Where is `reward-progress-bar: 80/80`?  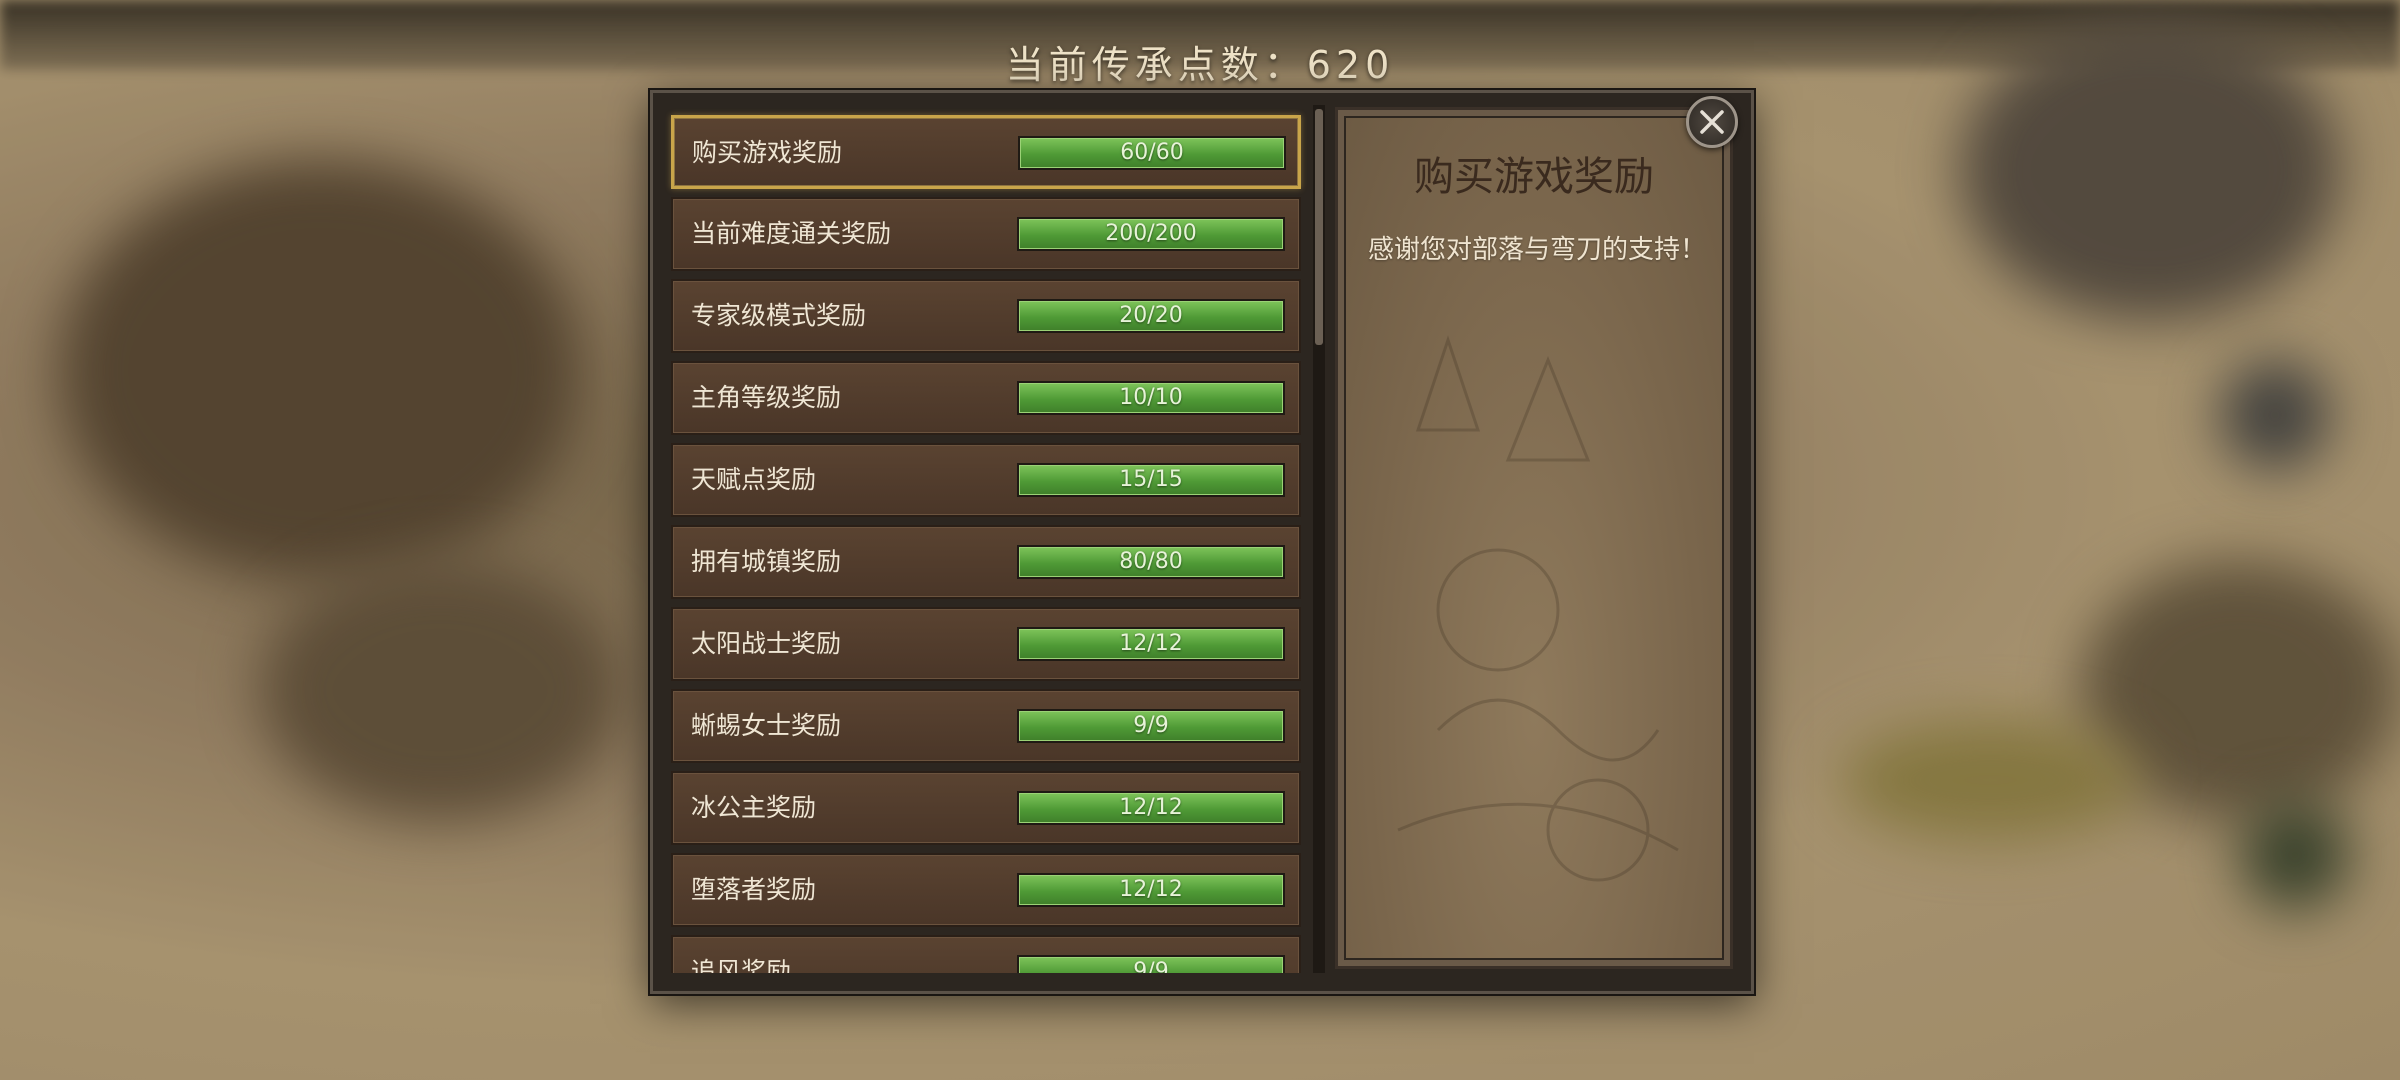
reward-progress-bar: 80/80 is located at coordinates (1151, 562).